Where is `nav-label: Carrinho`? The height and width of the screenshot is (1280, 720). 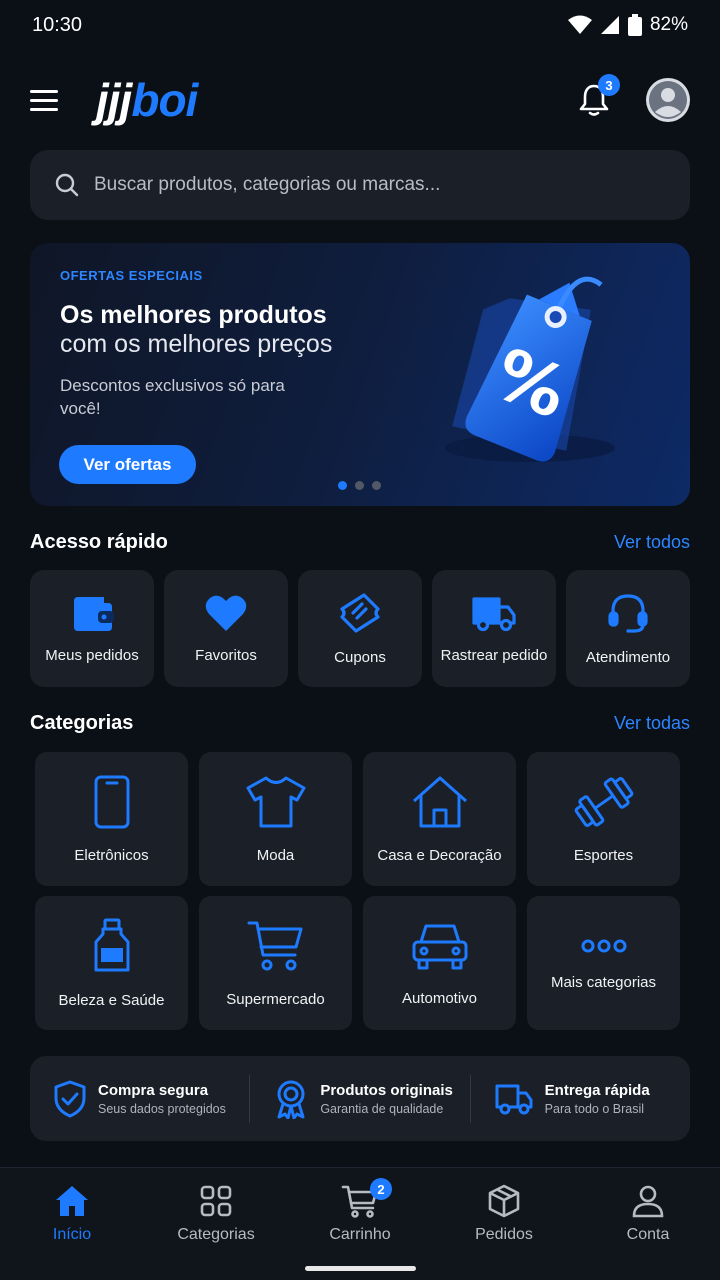
nav-label: Carrinho is located at coordinates (360, 1234).